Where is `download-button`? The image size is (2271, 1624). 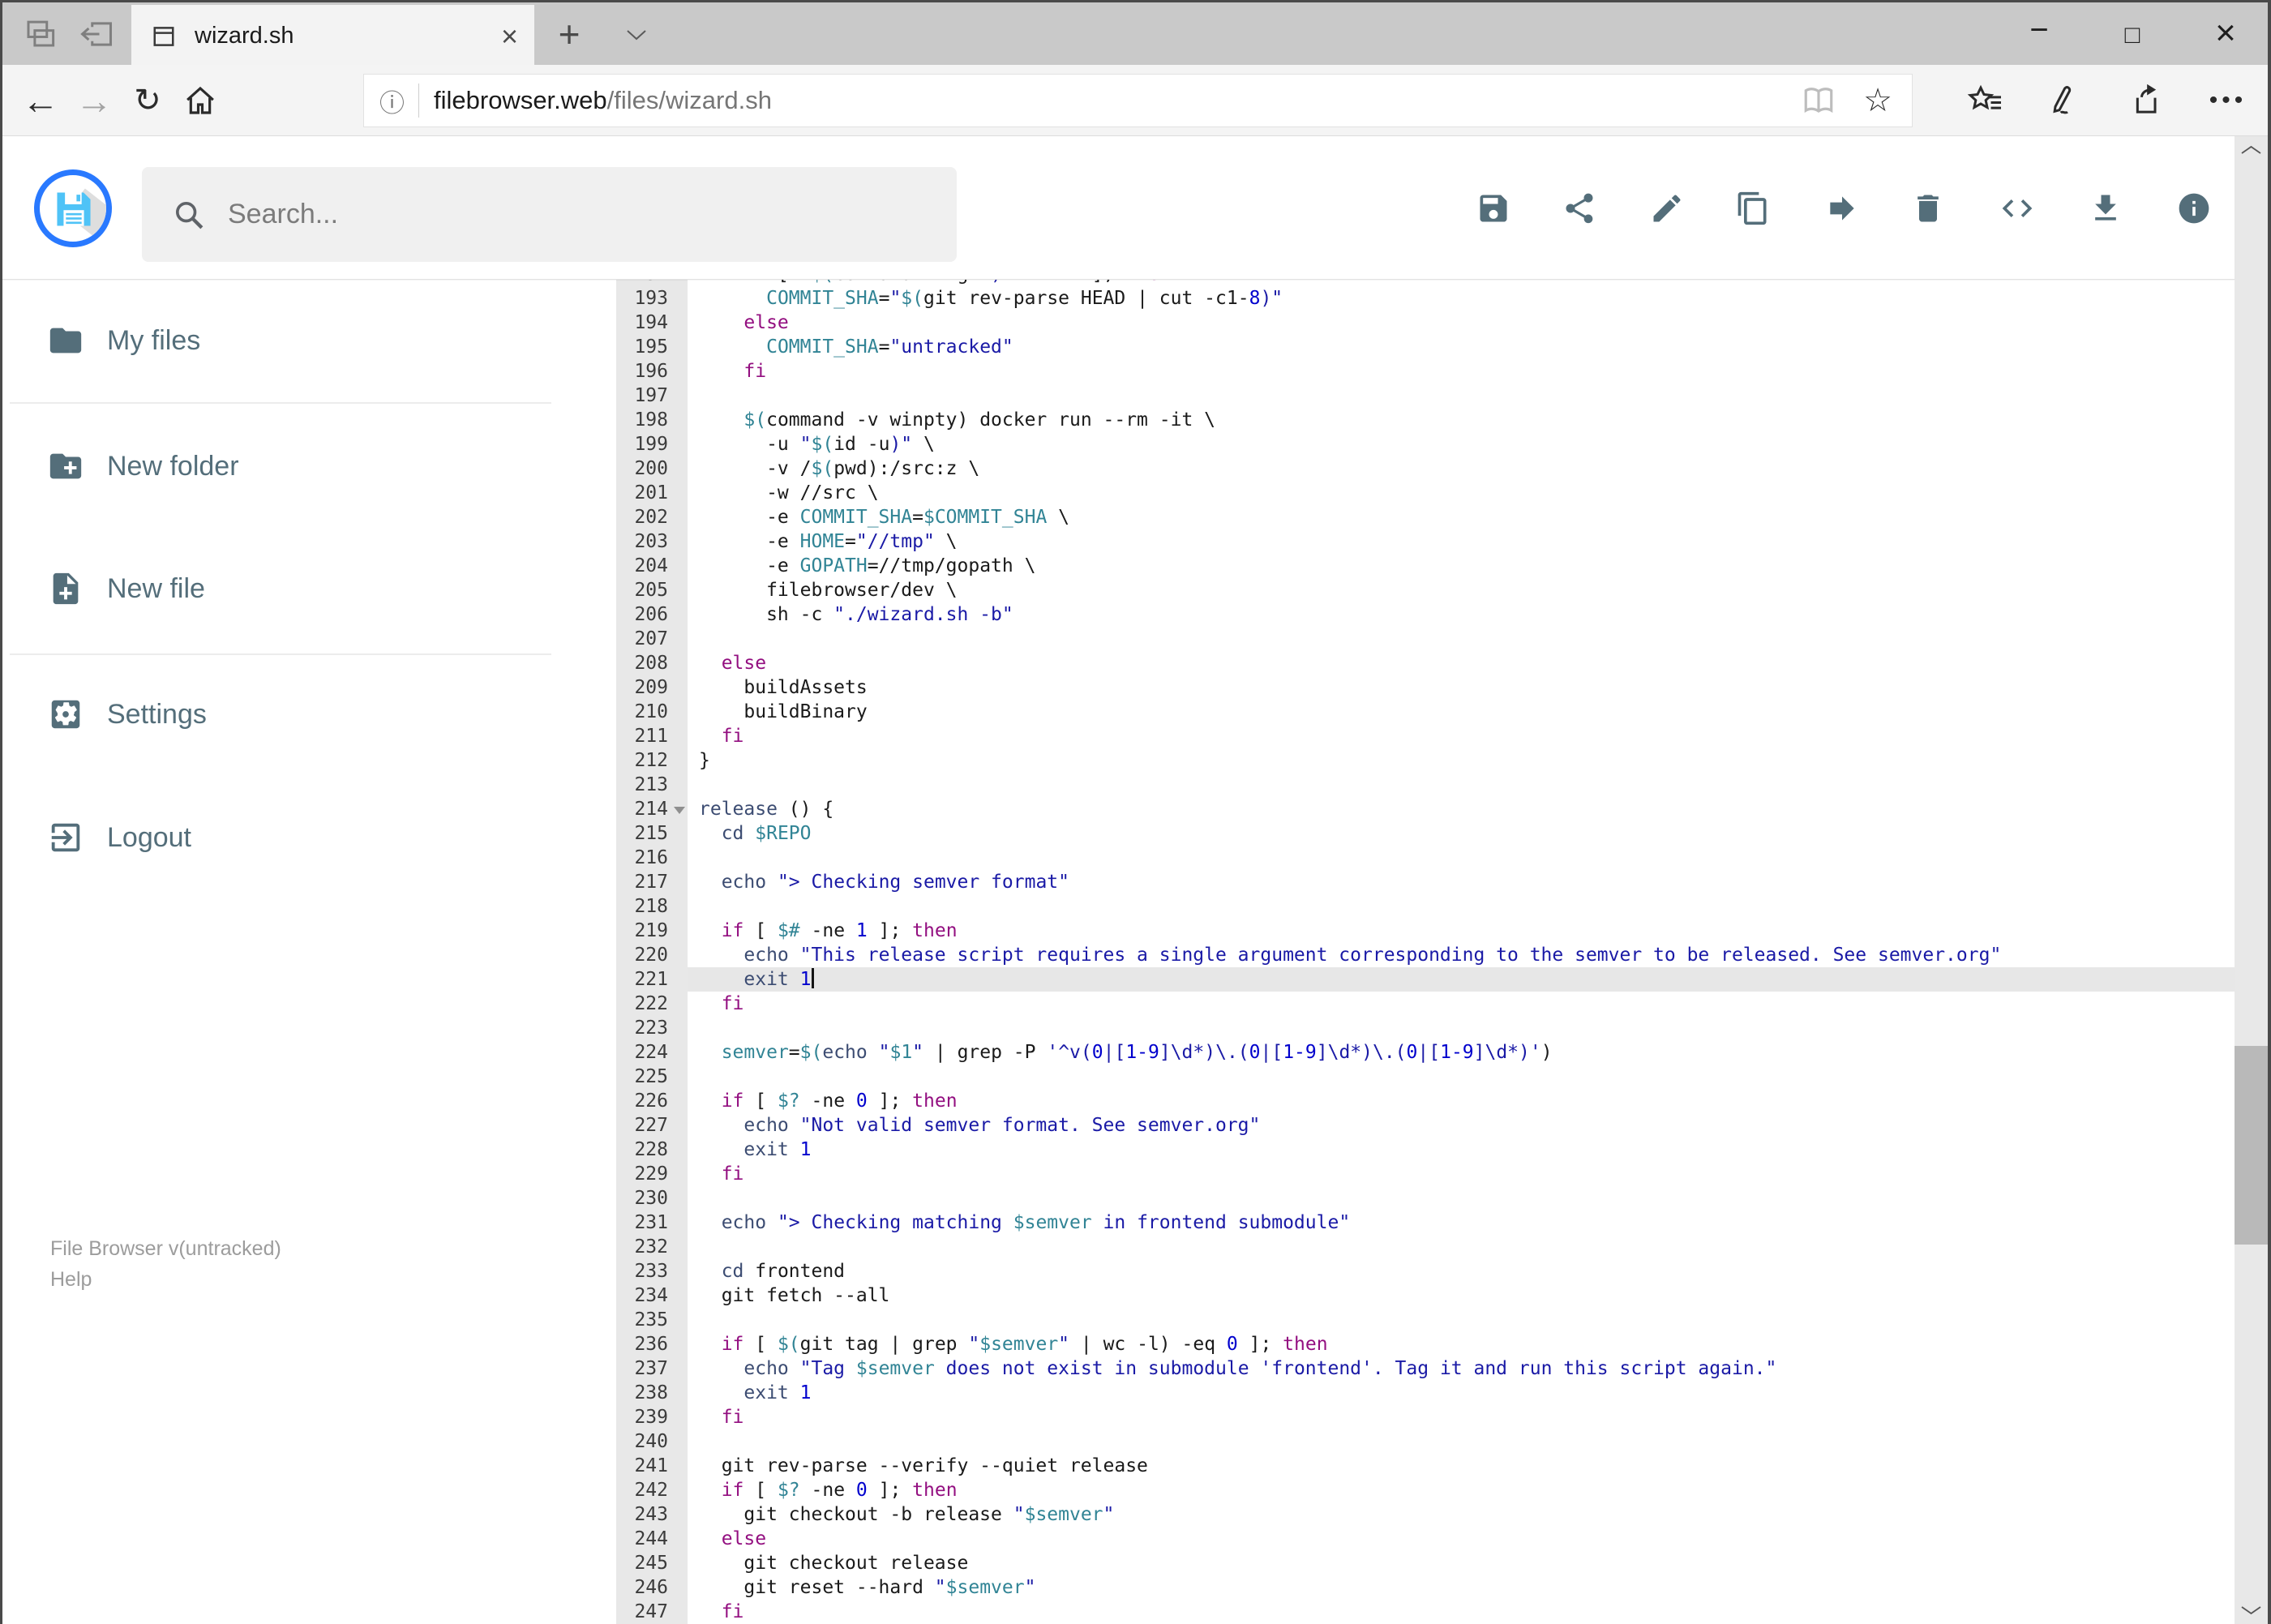 download-button is located at coordinates (2106, 208).